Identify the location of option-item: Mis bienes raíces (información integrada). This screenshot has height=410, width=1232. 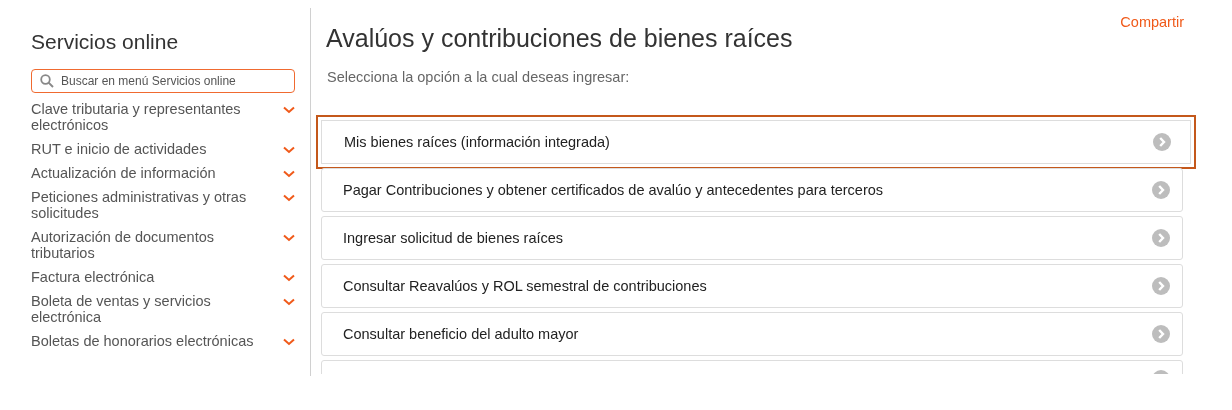
(756, 142).